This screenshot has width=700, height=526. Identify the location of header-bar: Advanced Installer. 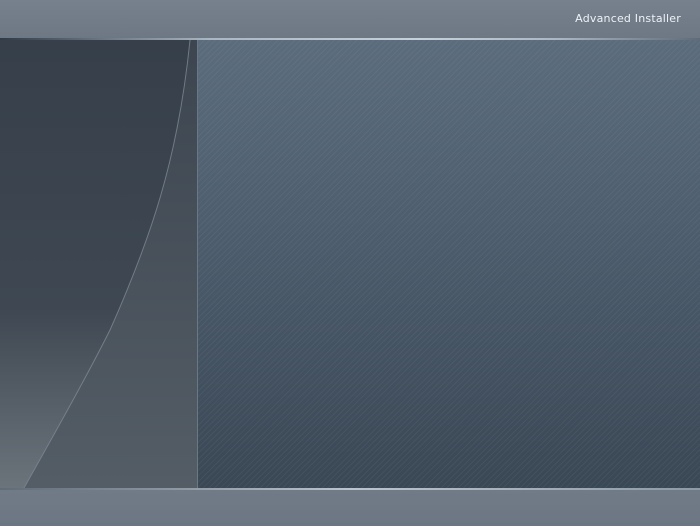
(350, 19).